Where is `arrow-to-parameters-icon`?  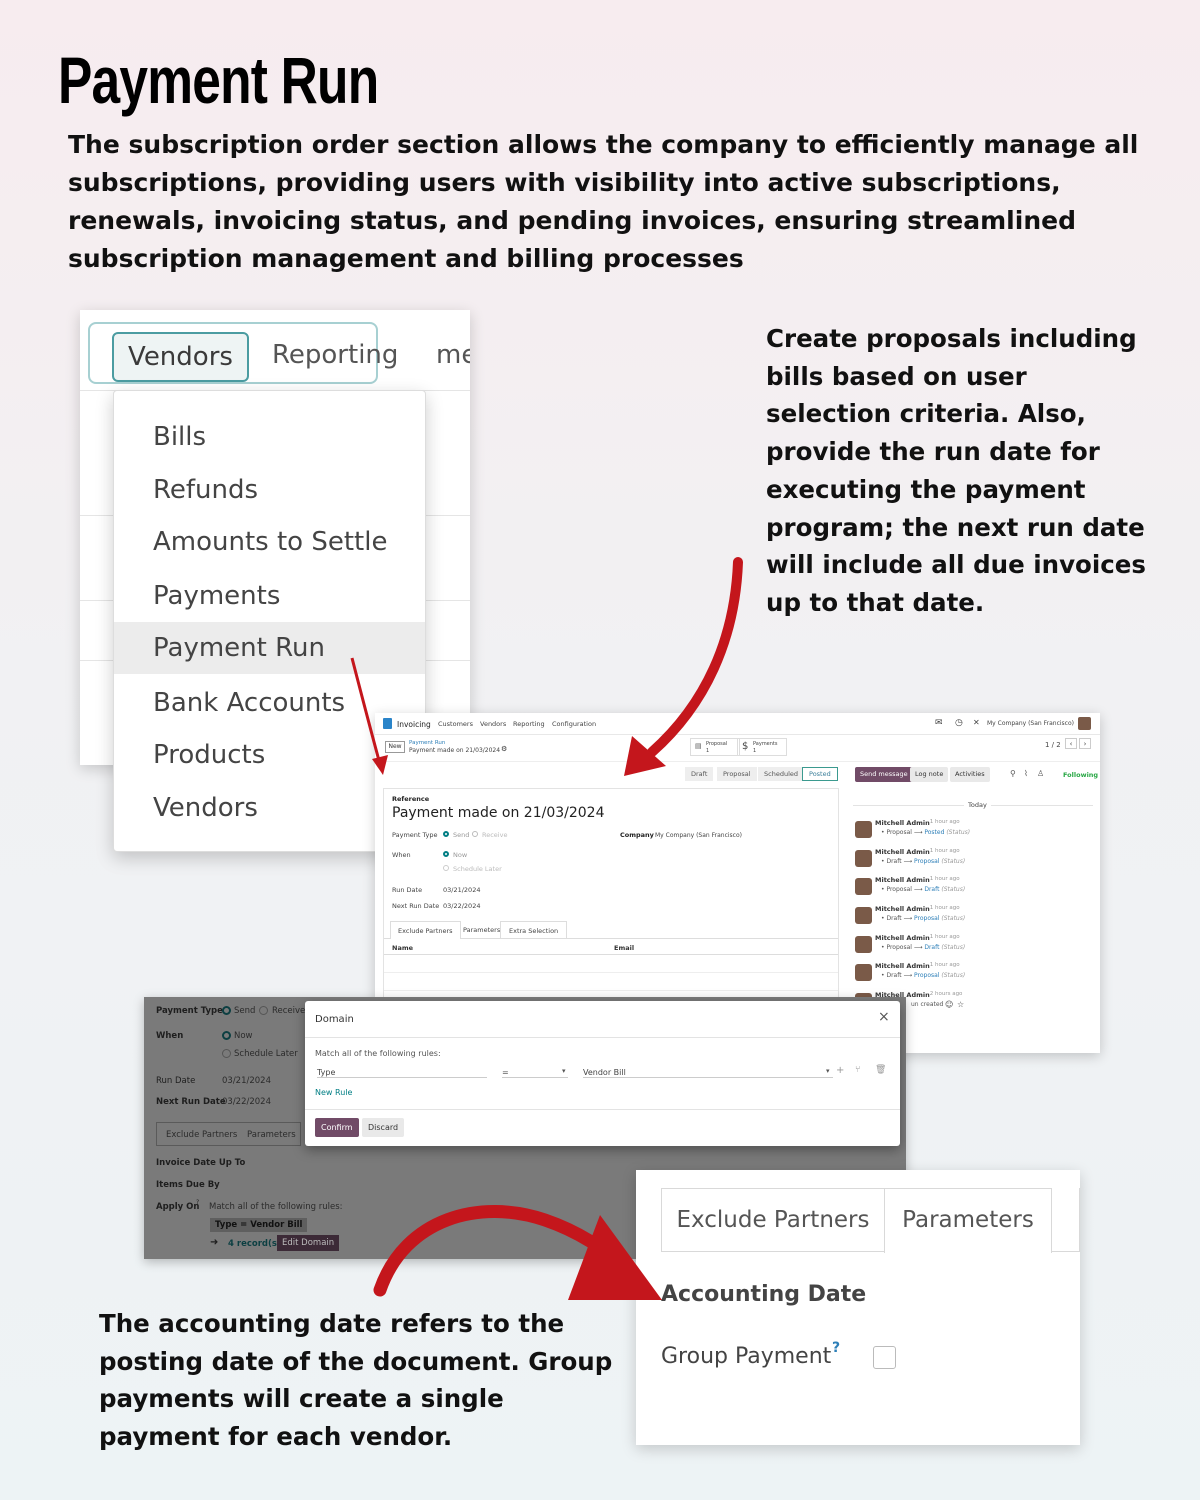 arrow-to-parameters-icon is located at coordinates (517, 1252).